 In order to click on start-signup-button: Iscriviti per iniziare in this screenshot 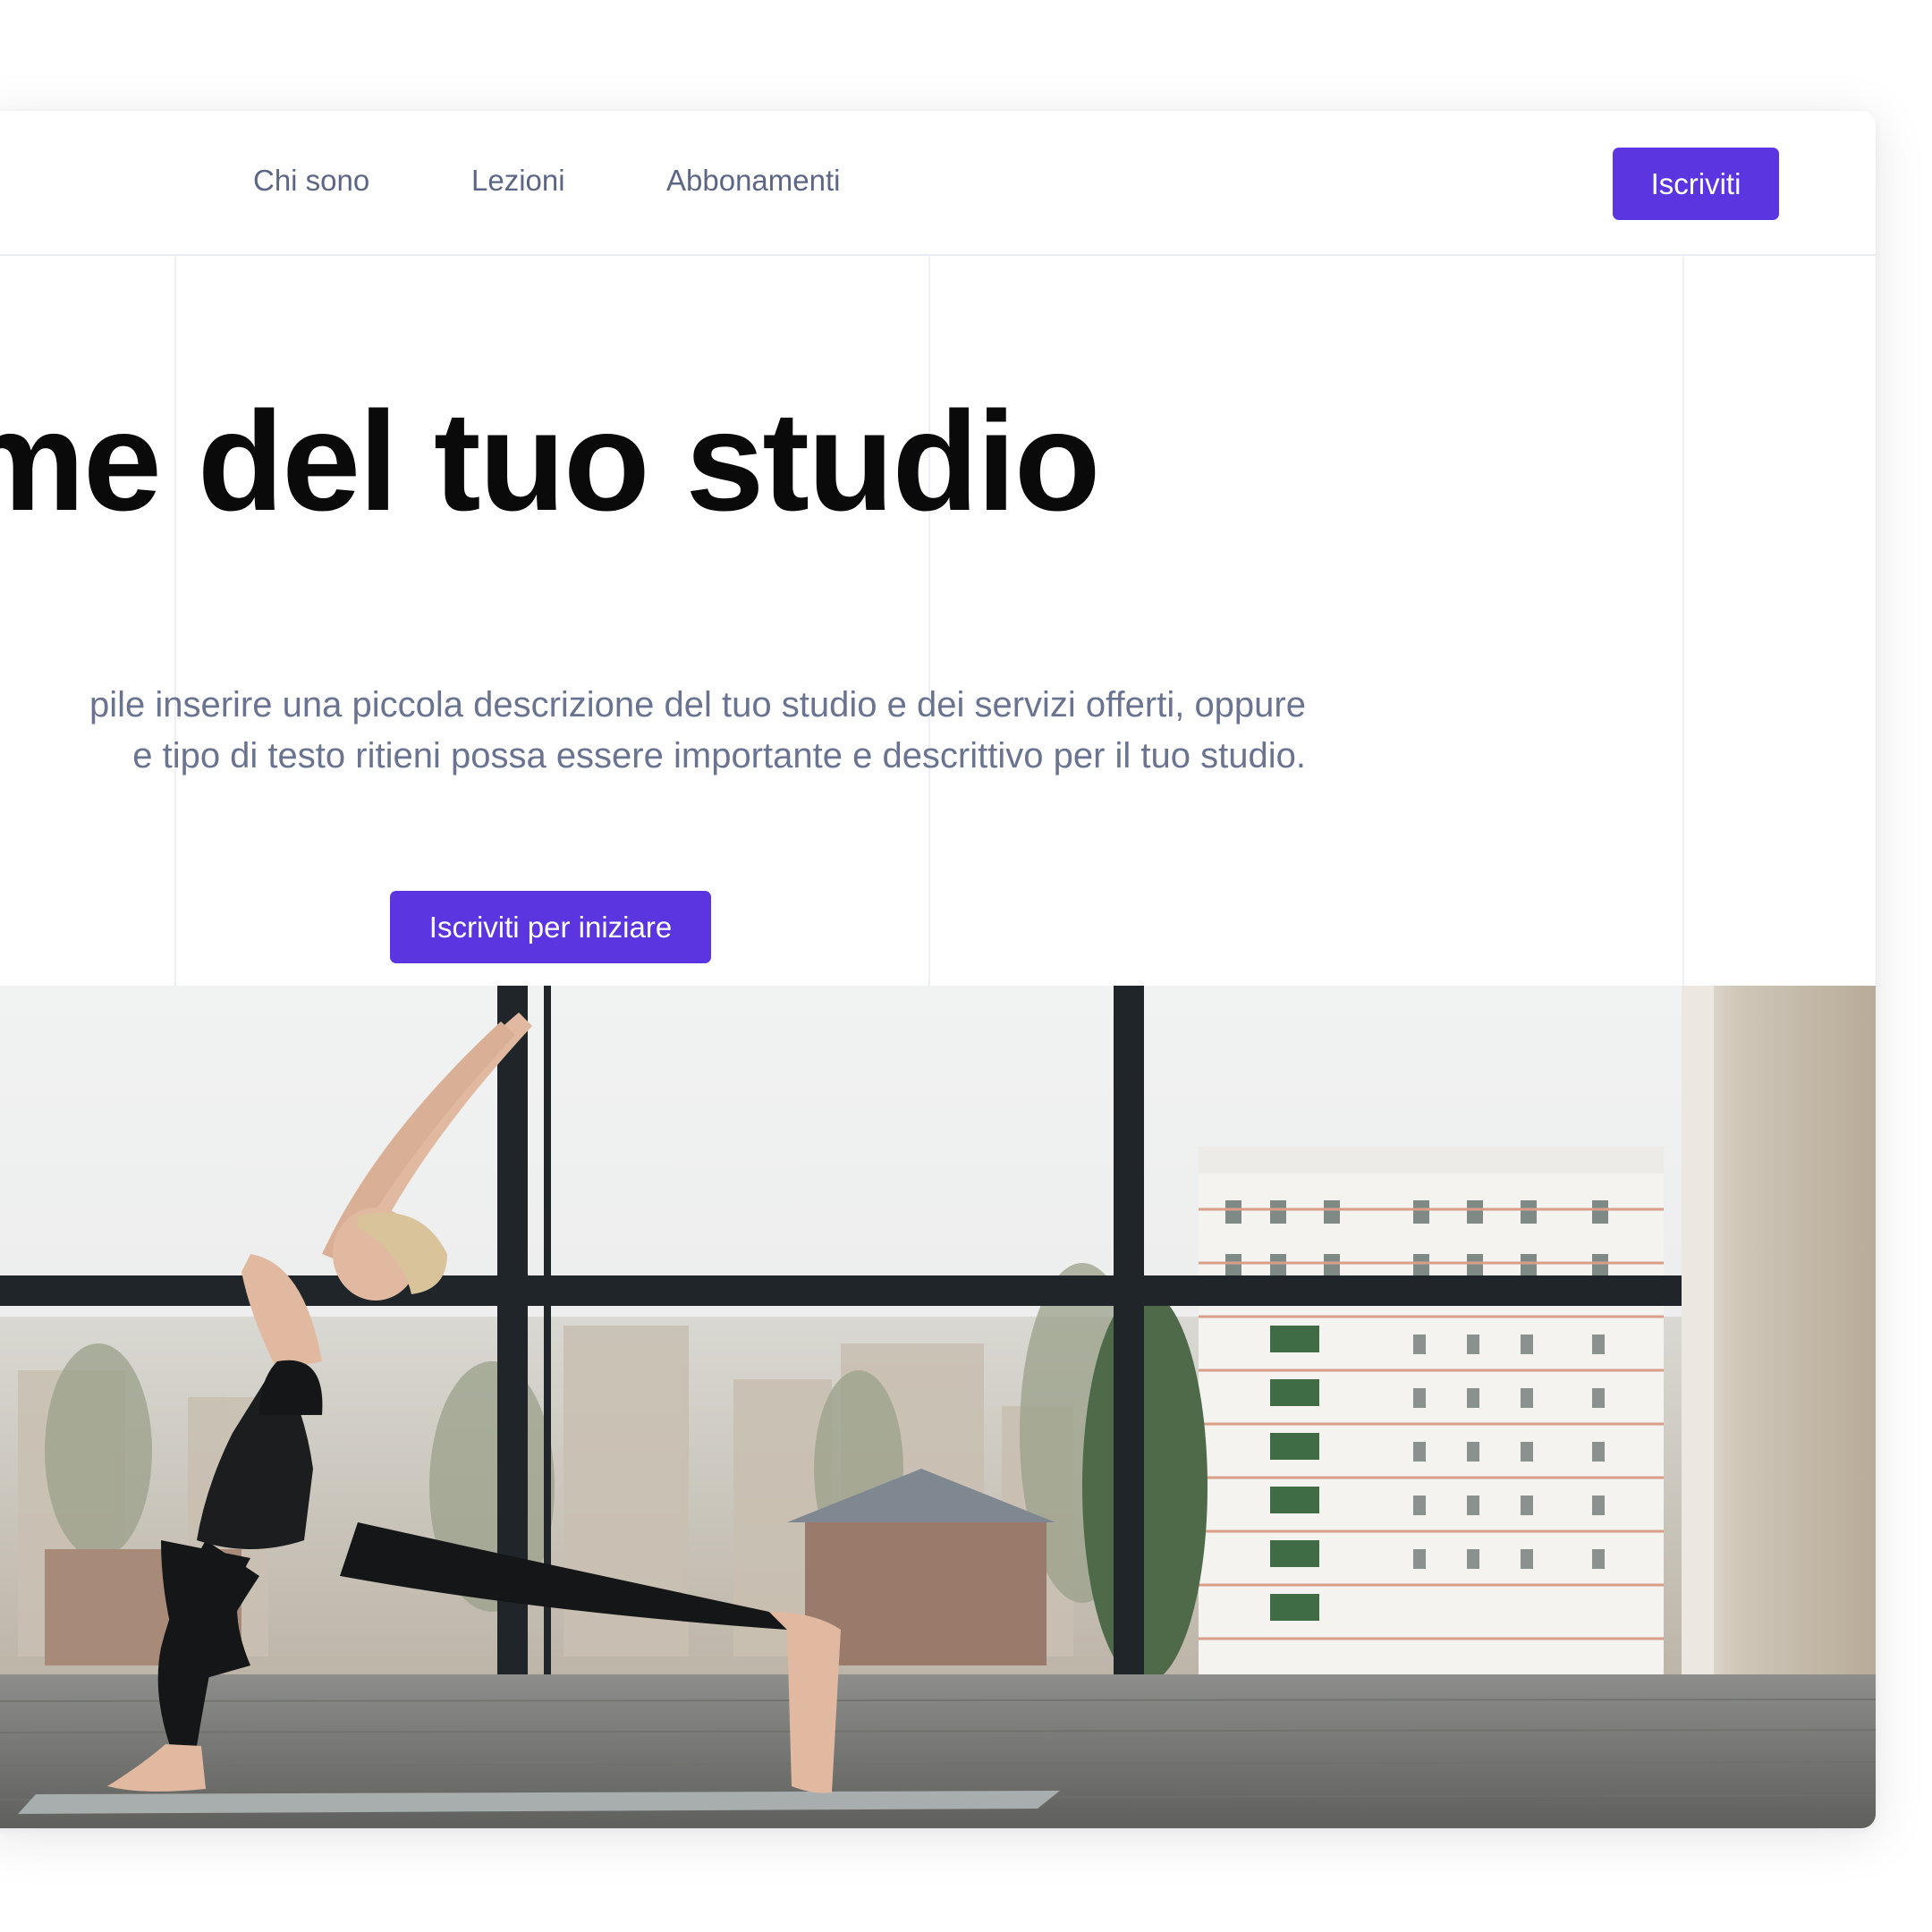, I will do `click(550, 927)`.